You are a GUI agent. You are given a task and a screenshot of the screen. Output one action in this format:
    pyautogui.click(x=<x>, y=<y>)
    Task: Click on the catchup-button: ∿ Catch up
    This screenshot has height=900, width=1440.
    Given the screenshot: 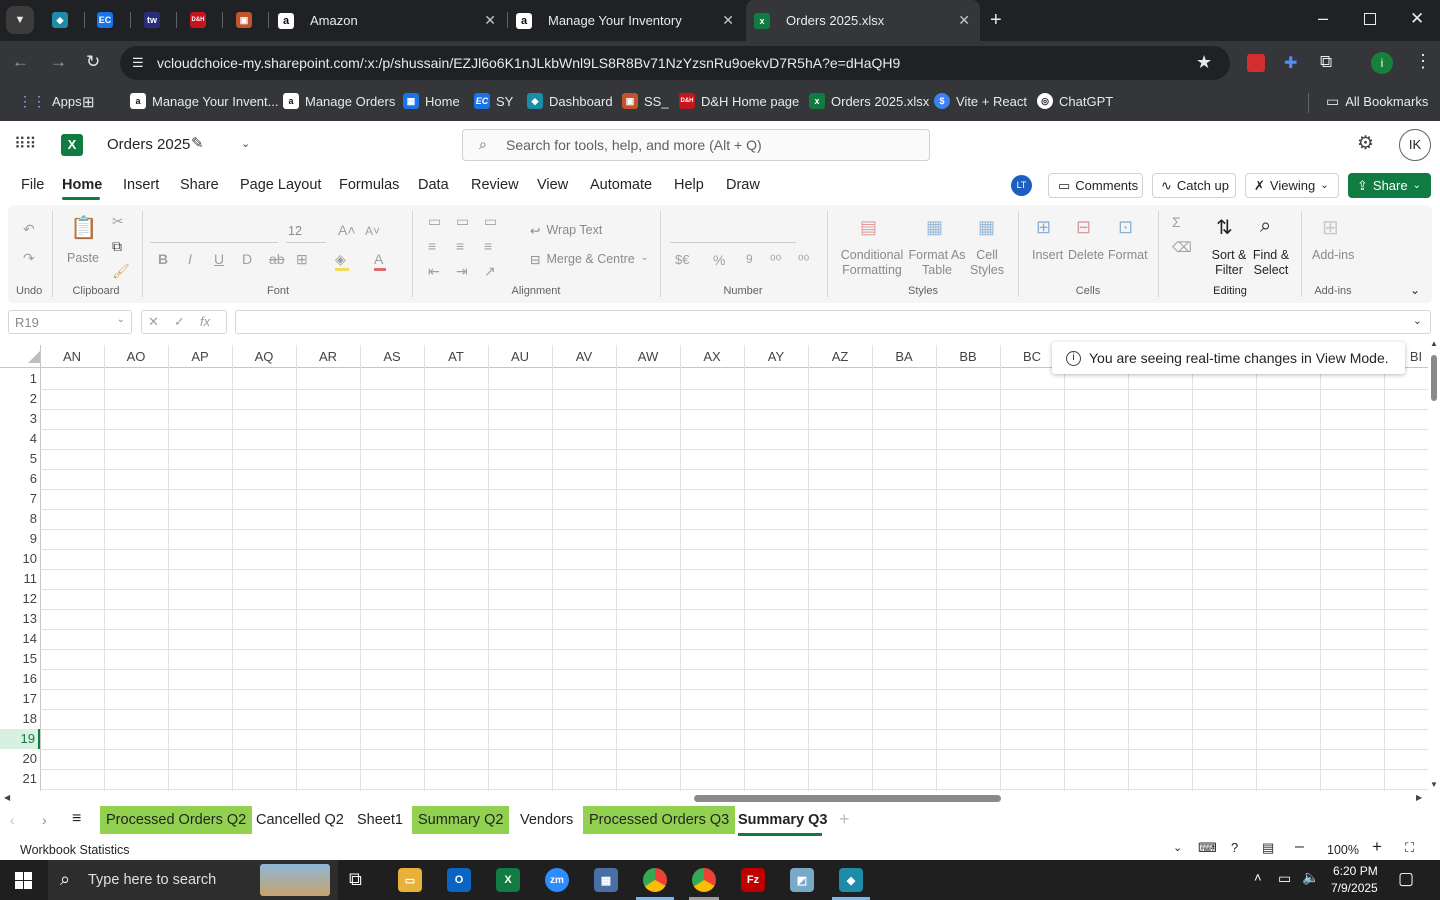 What is the action you would take?
    pyautogui.click(x=1194, y=185)
    